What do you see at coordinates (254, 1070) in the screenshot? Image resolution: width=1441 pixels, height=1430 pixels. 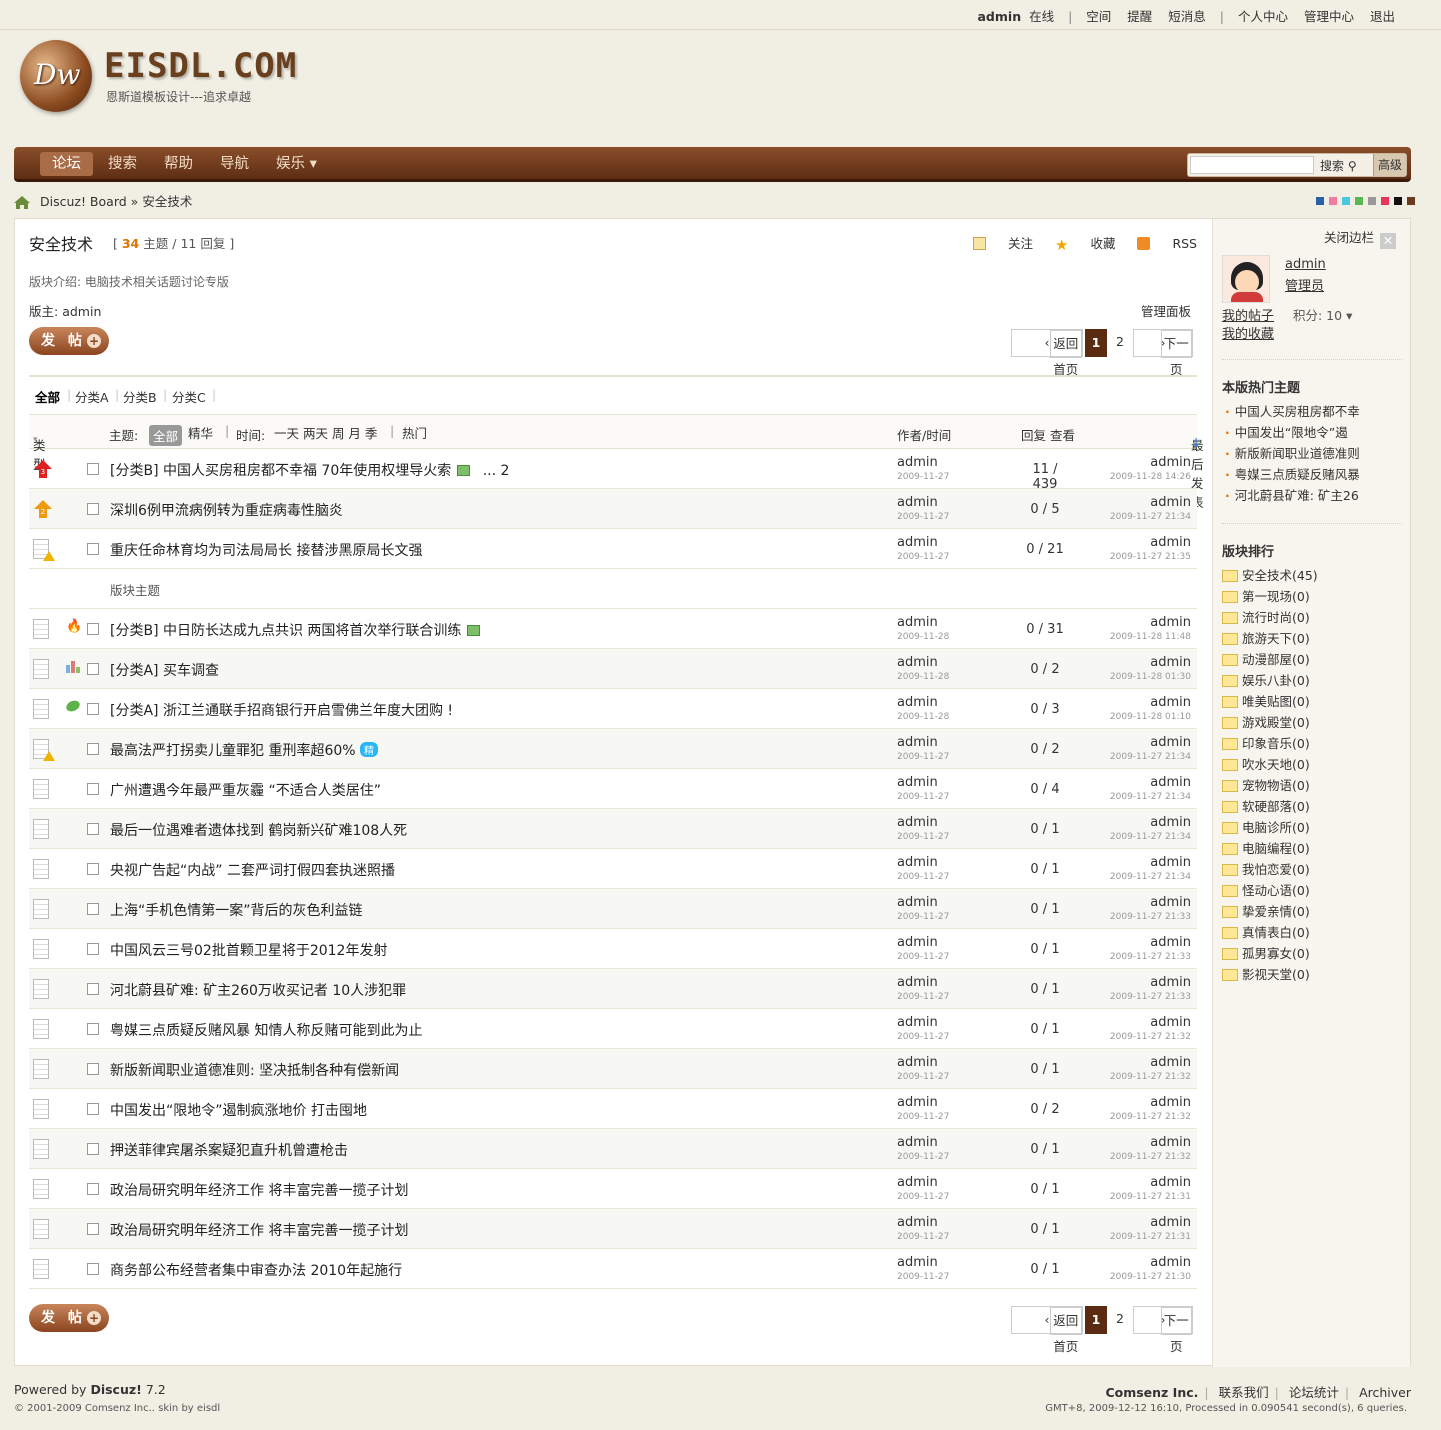 I see `thread-subject: 新版新闻职业道德准则: 坚决抵制各种有偿新闻` at bounding box center [254, 1070].